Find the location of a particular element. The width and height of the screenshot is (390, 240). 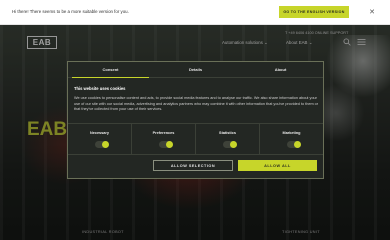

allow-all-button: ALLOW ALL is located at coordinates (277, 165).